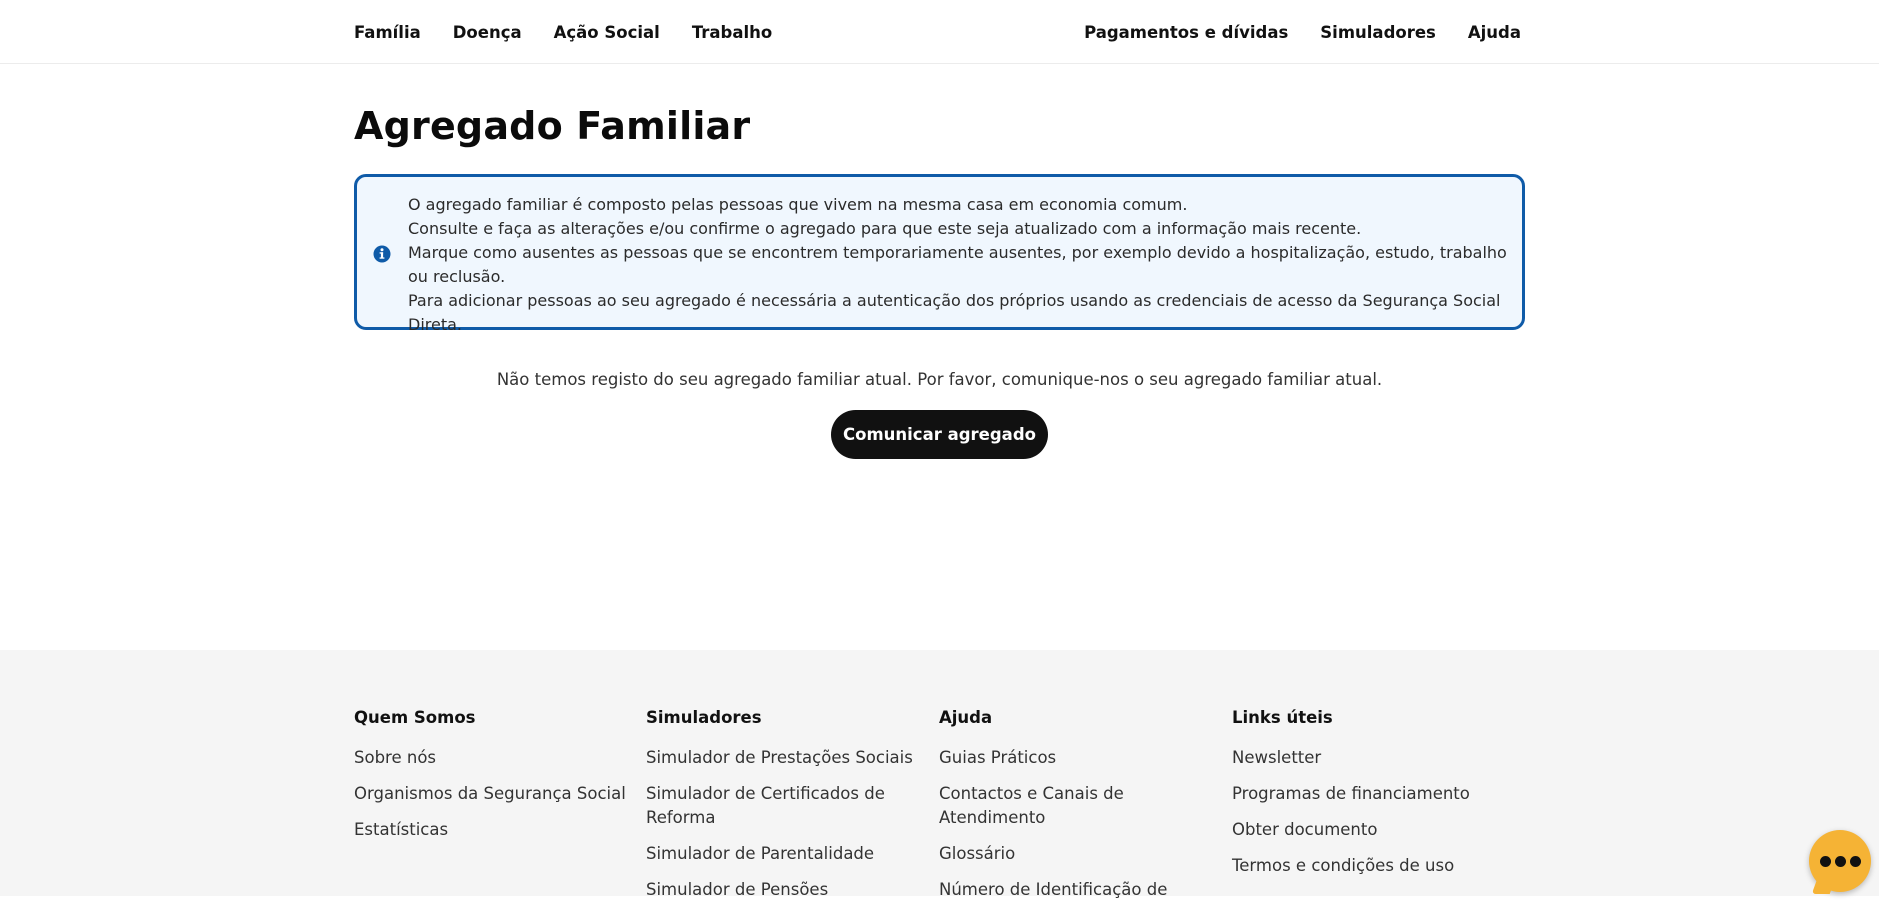  Describe the element at coordinates (1054, 758) in the screenshot. I see `footer-link: Guias Práticos` at that location.